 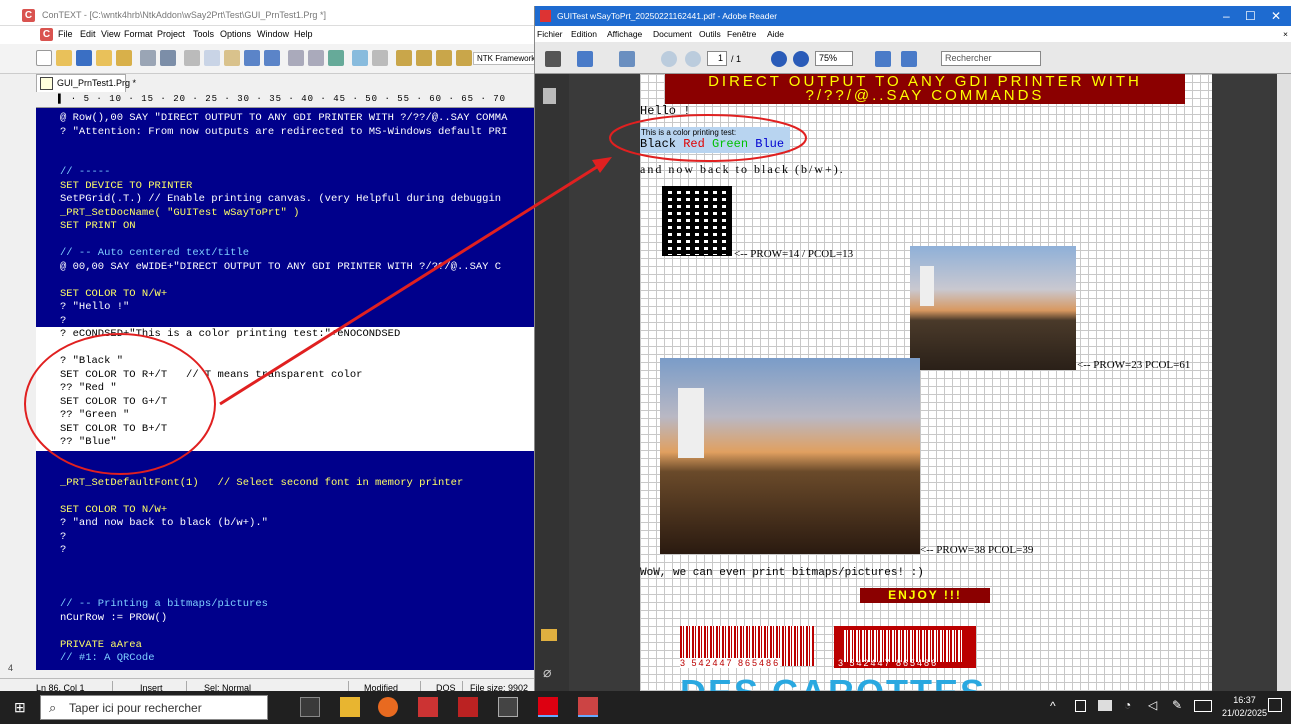 I want to click on tray-meet-icon, so click(x=1080, y=706).